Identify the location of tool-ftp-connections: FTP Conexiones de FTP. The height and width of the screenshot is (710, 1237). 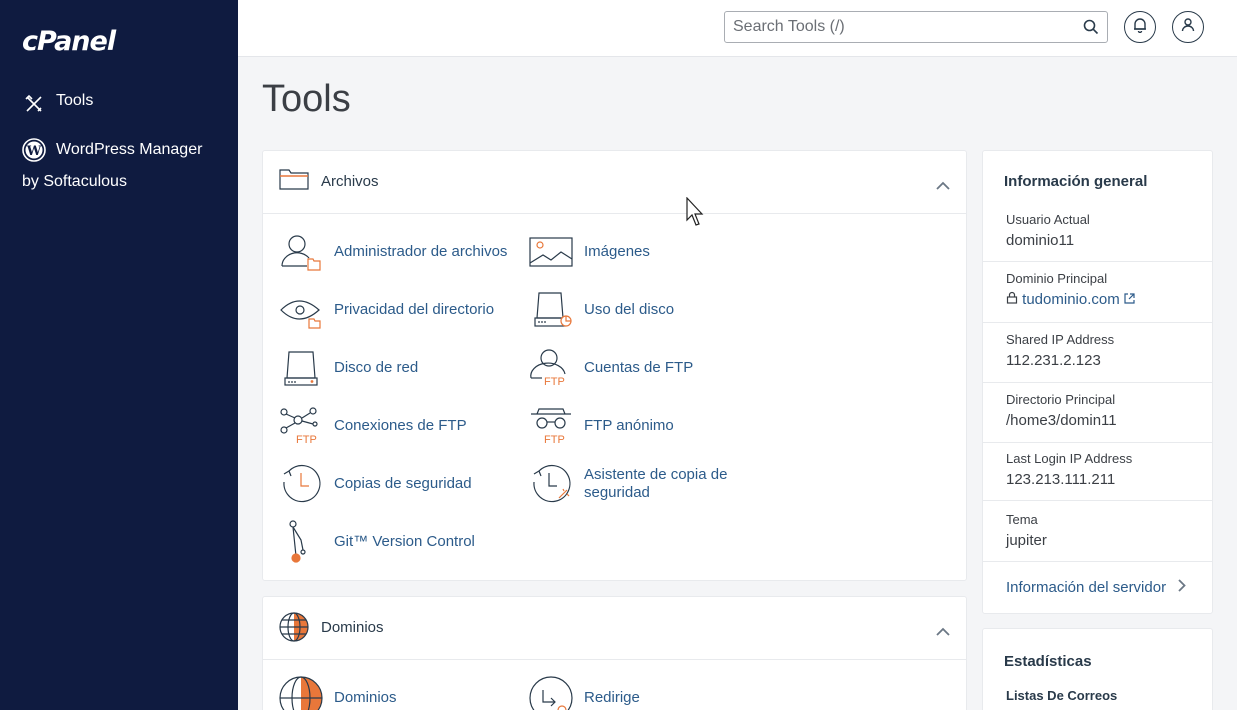
(373, 426).